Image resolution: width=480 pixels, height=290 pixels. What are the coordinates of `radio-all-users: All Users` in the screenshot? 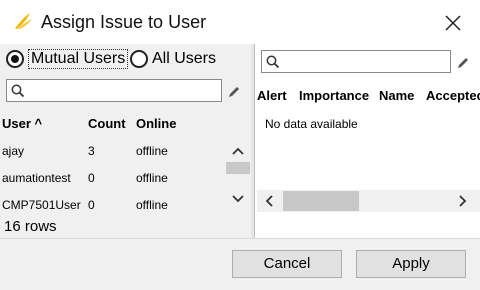 It's located at (173, 59).